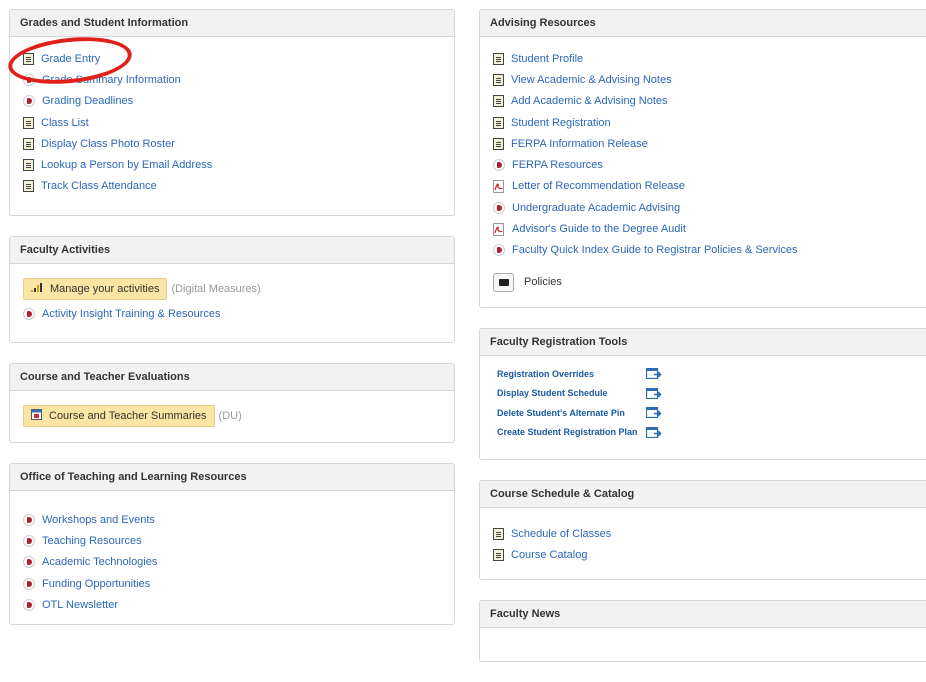 The image size is (926, 682). I want to click on list-item-add-academic-advising-notes: Add Academic & Advising Notes, so click(709, 101).